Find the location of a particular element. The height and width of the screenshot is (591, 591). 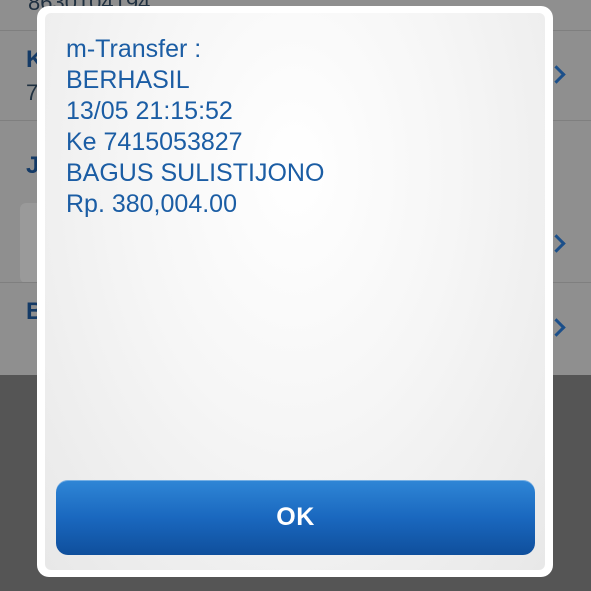

message-status: BERHASIL is located at coordinates (128, 80).